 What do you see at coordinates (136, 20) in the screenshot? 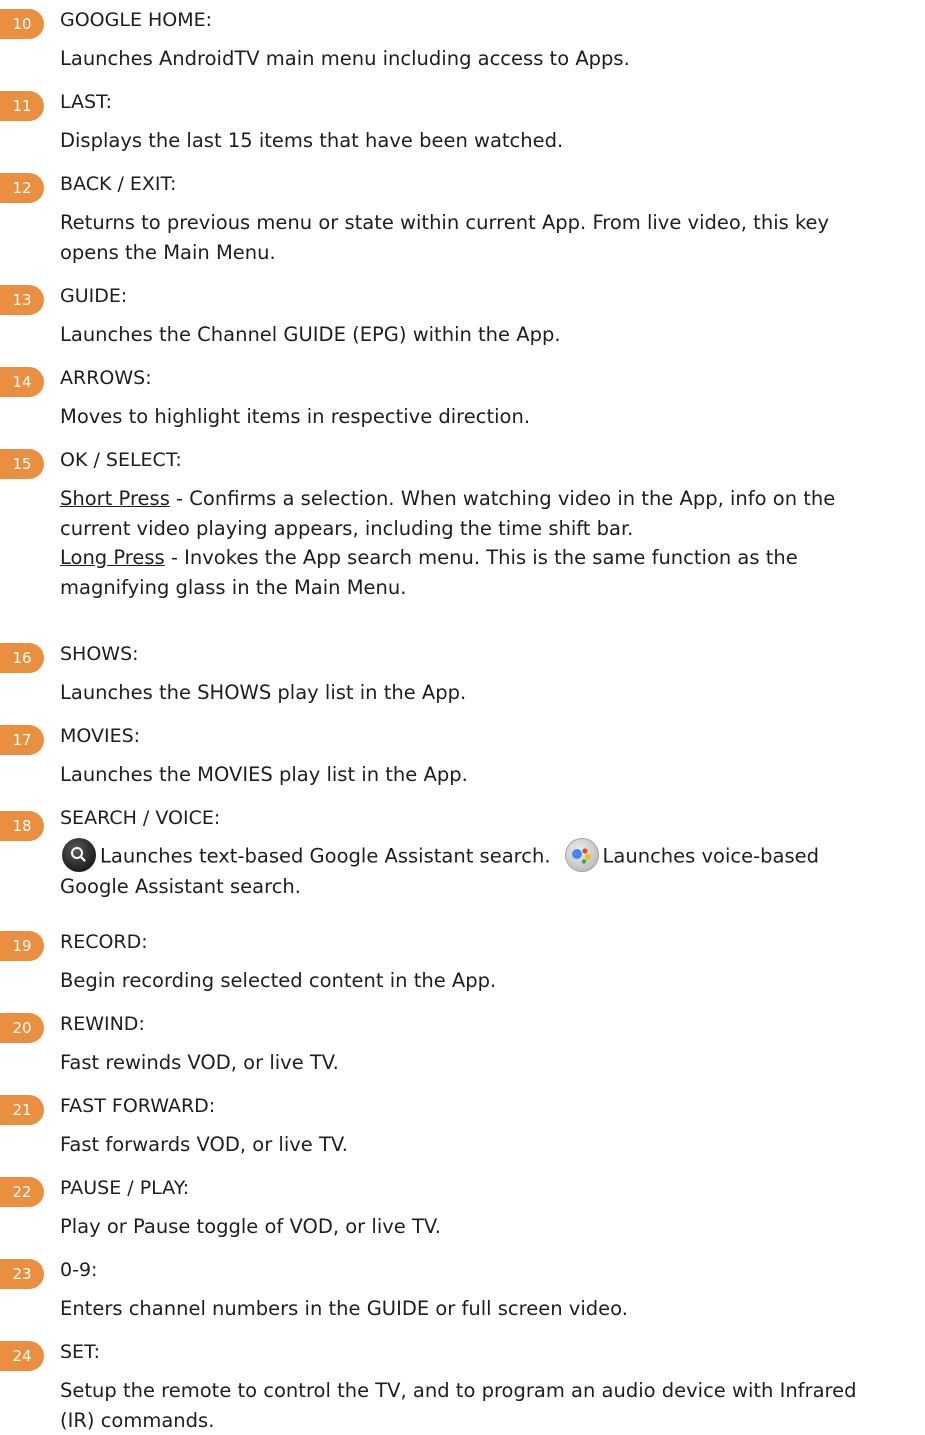
I see `entry-title: GOOGLE HOME:` at bounding box center [136, 20].